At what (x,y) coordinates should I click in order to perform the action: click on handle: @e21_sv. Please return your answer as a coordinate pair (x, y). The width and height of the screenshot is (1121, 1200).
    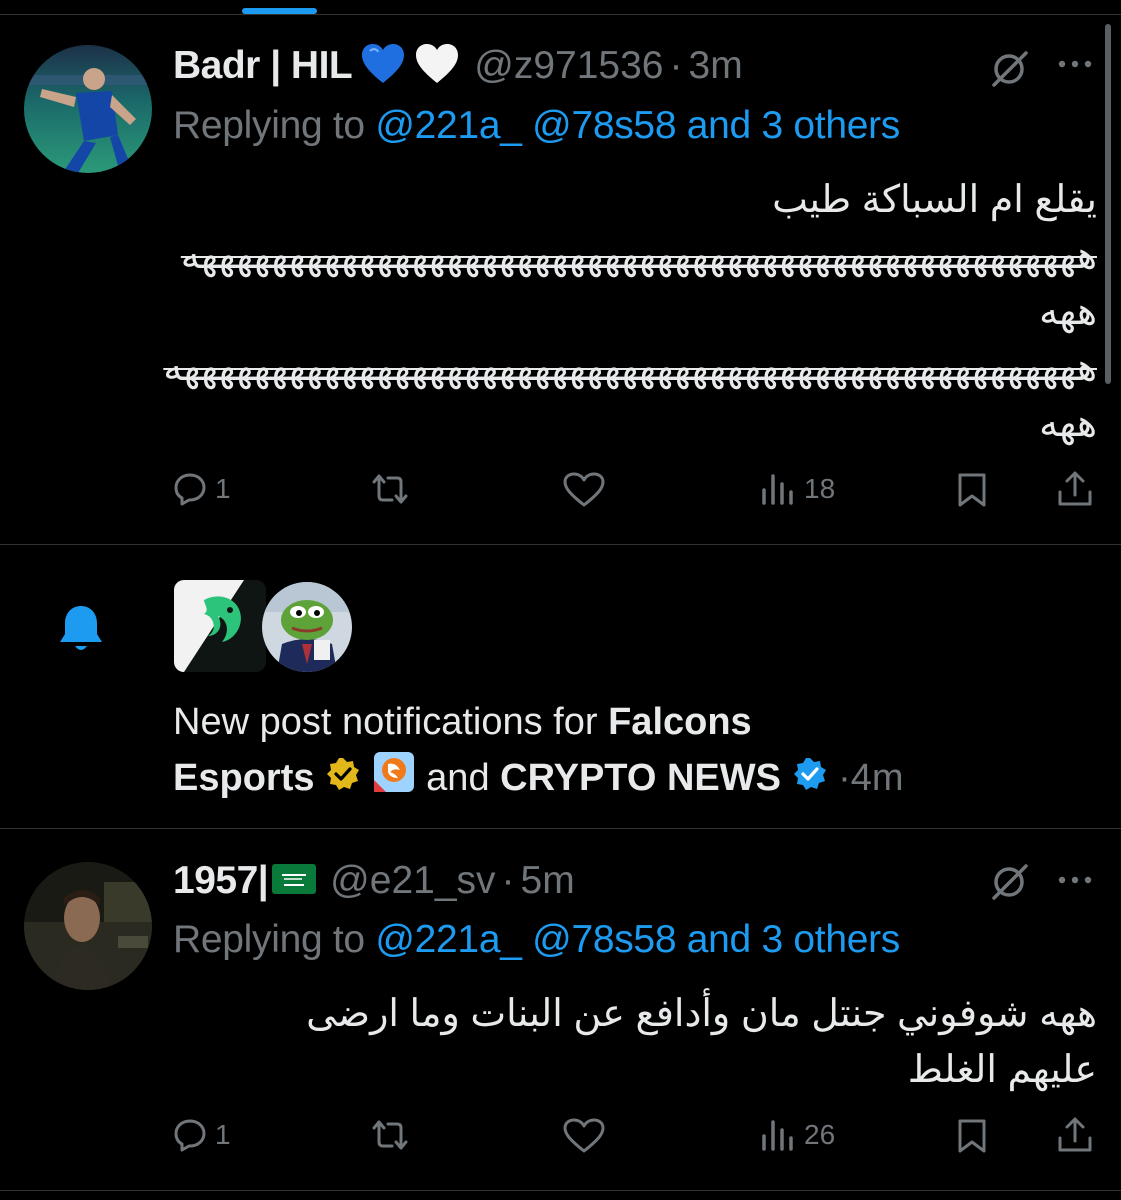
    Looking at the image, I should click on (412, 881).